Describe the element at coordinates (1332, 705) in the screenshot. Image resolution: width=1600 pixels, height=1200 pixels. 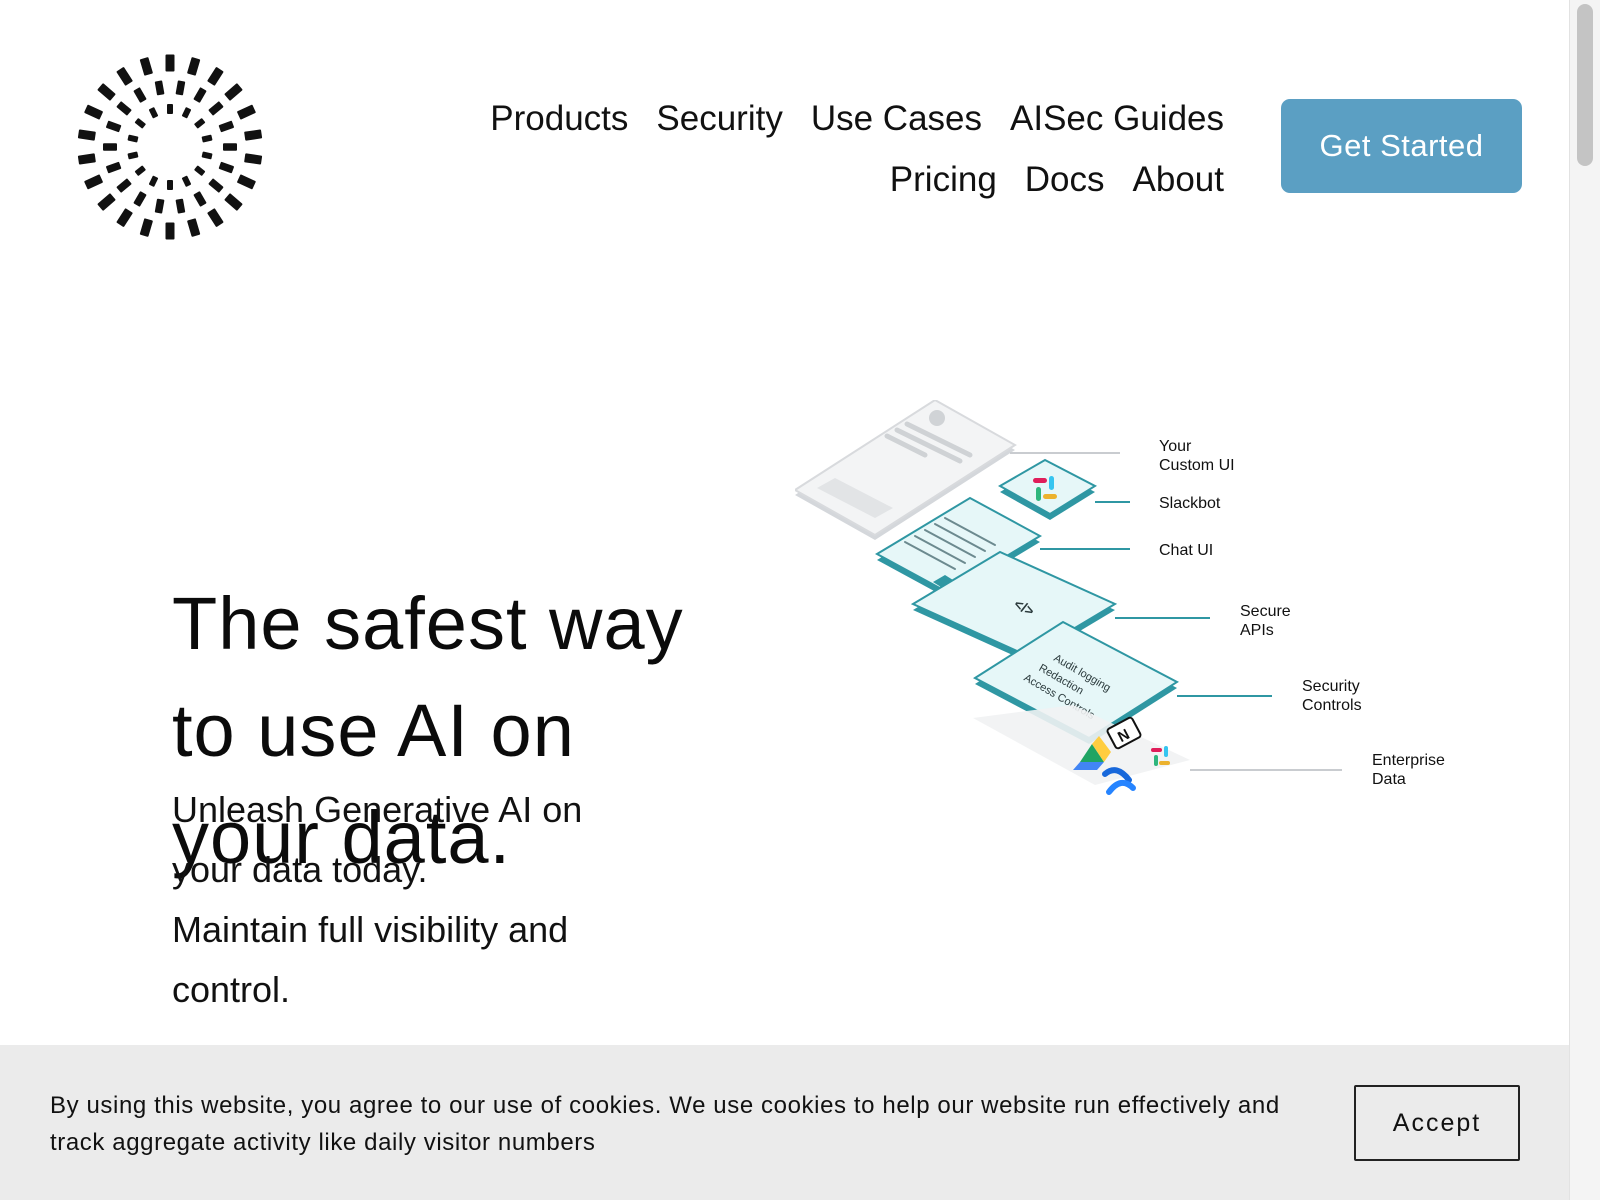
I see `diagram-label: Controls` at that location.